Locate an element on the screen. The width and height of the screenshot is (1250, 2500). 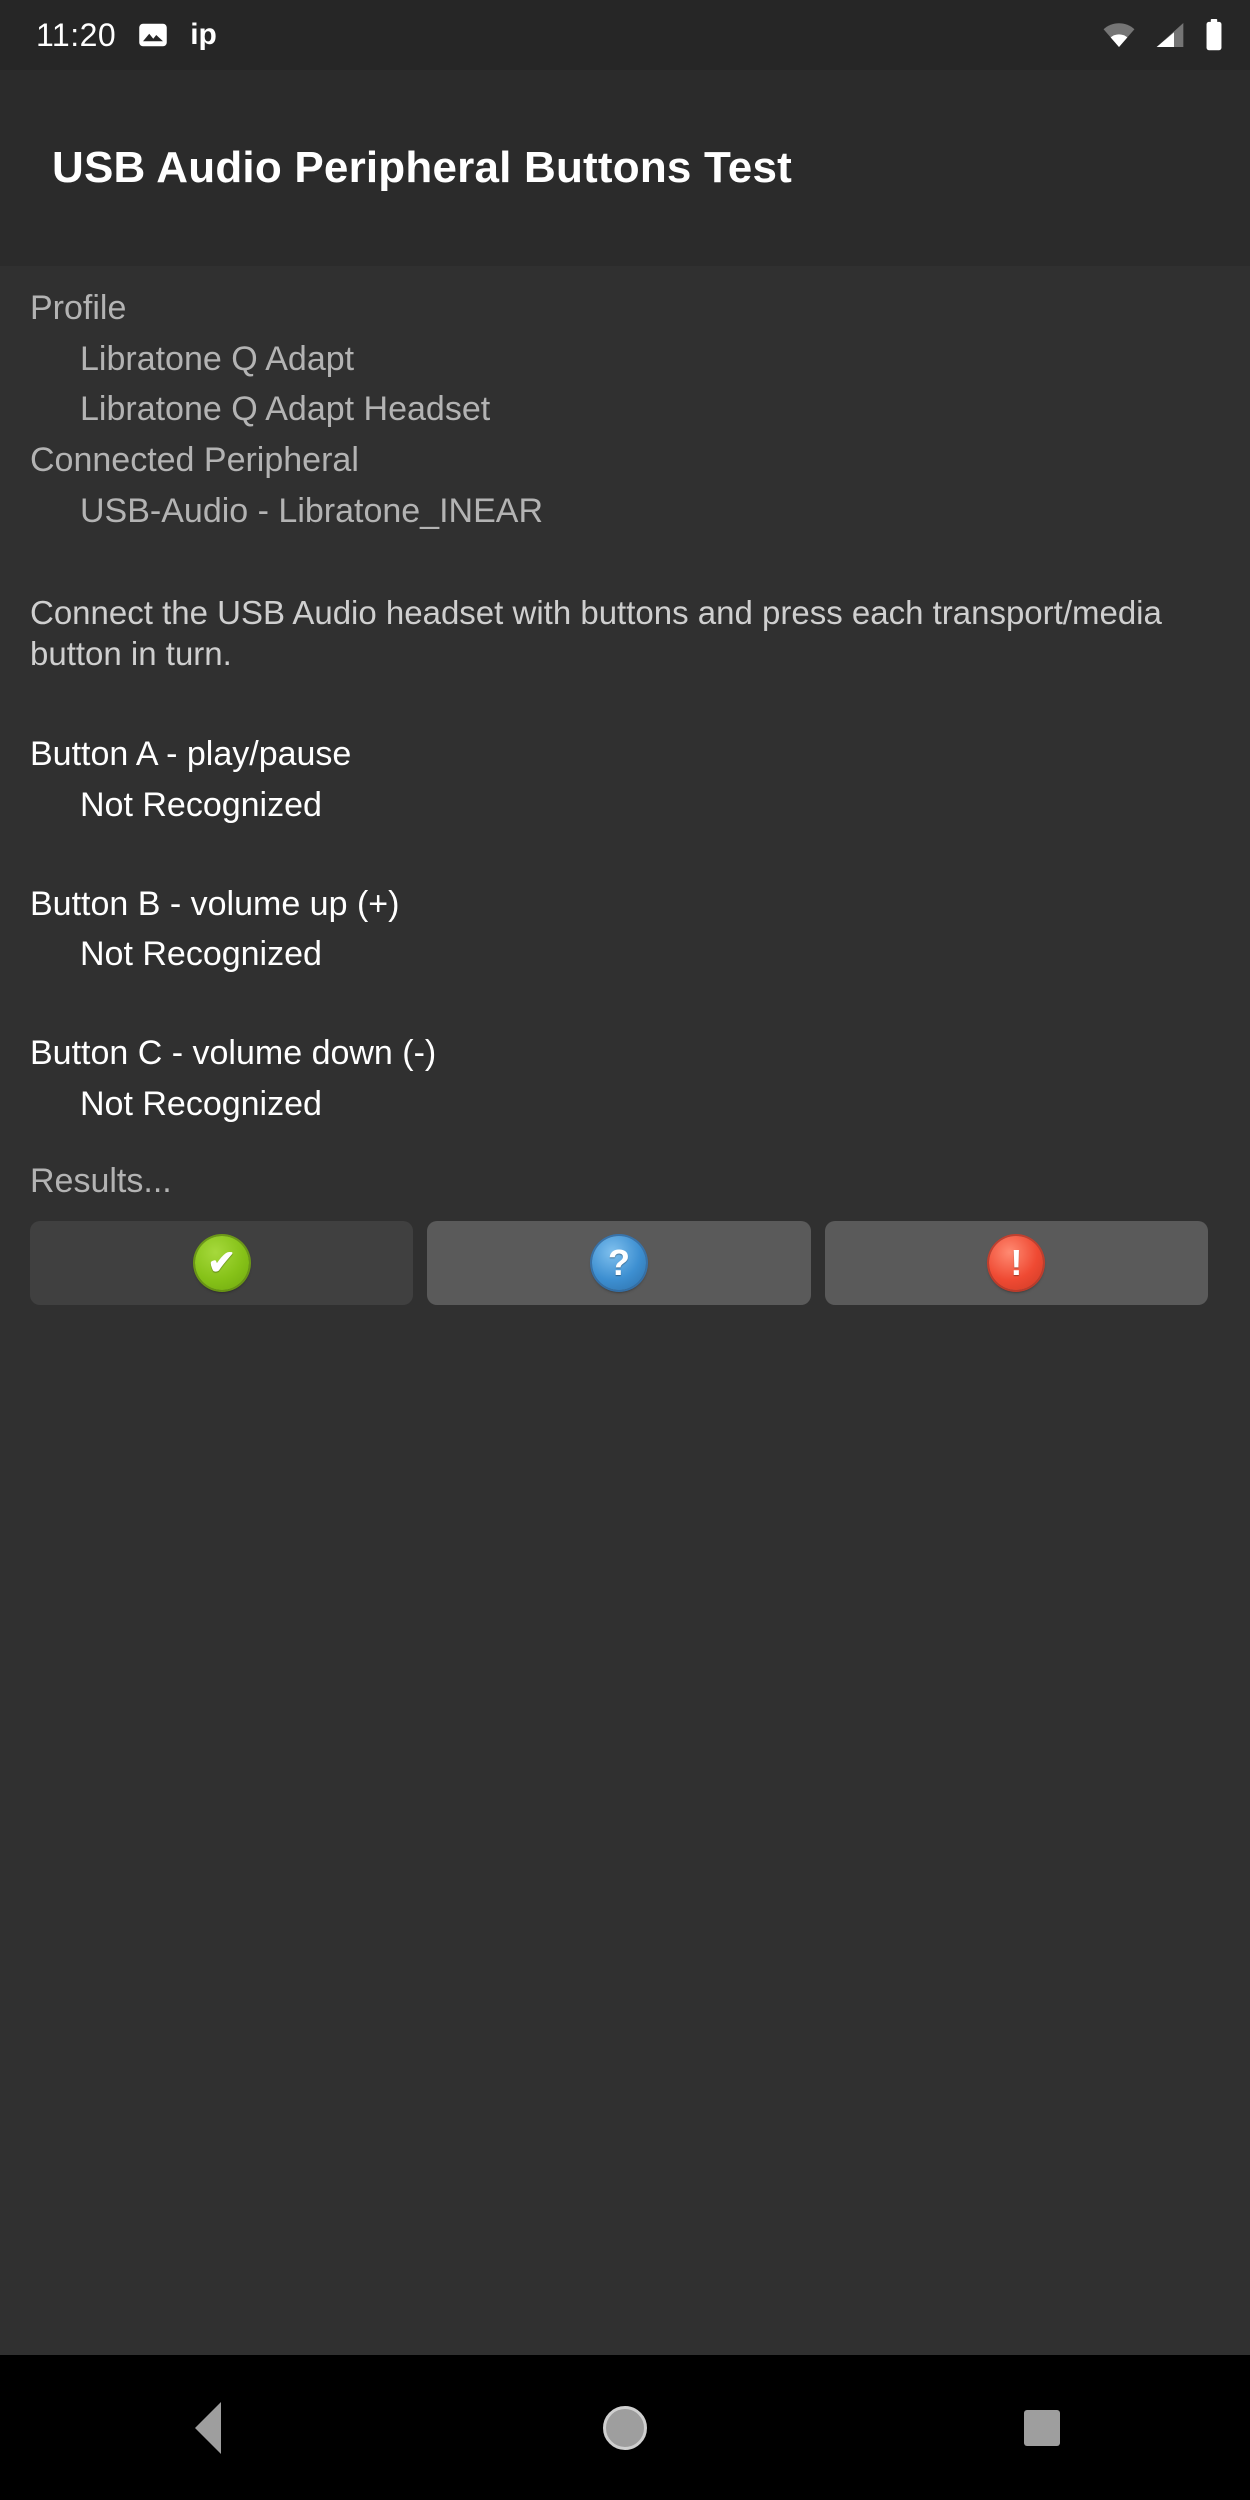
battery-full-icon is located at coordinates (1214, 35).